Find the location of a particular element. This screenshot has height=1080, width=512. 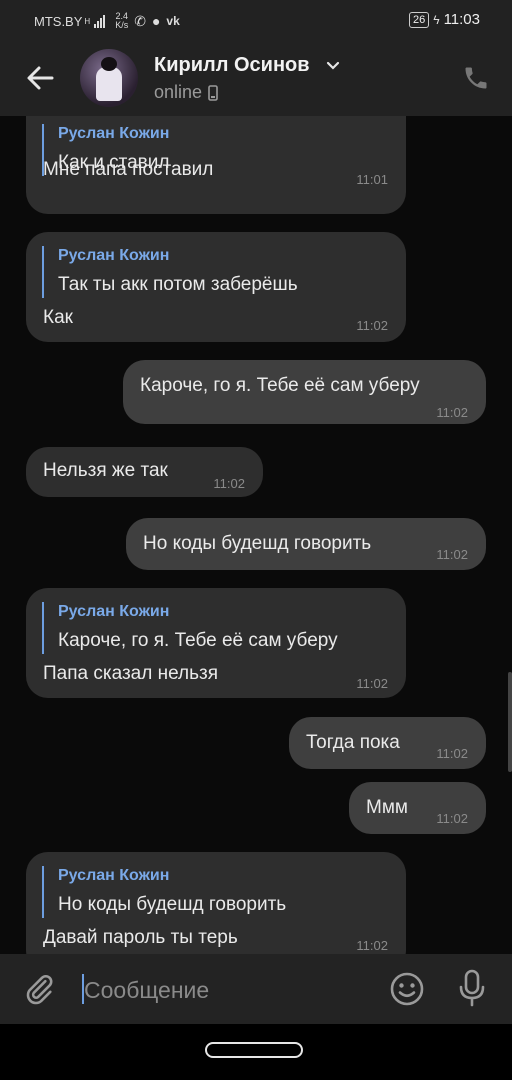

outgoing-message: Тогда пока 11:02 is located at coordinates (387, 743).